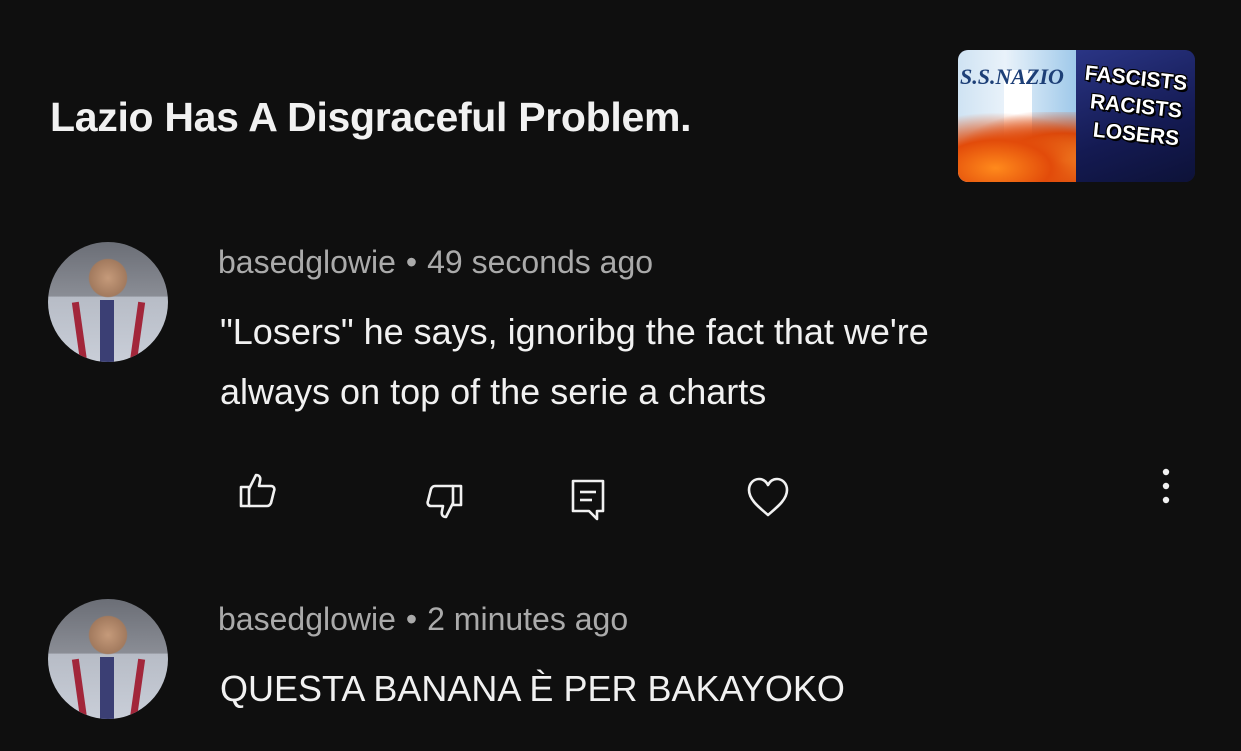 This screenshot has height=751, width=1241. What do you see at coordinates (768, 497) in the screenshot?
I see `heart-icon` at bounding box center [768, 497].